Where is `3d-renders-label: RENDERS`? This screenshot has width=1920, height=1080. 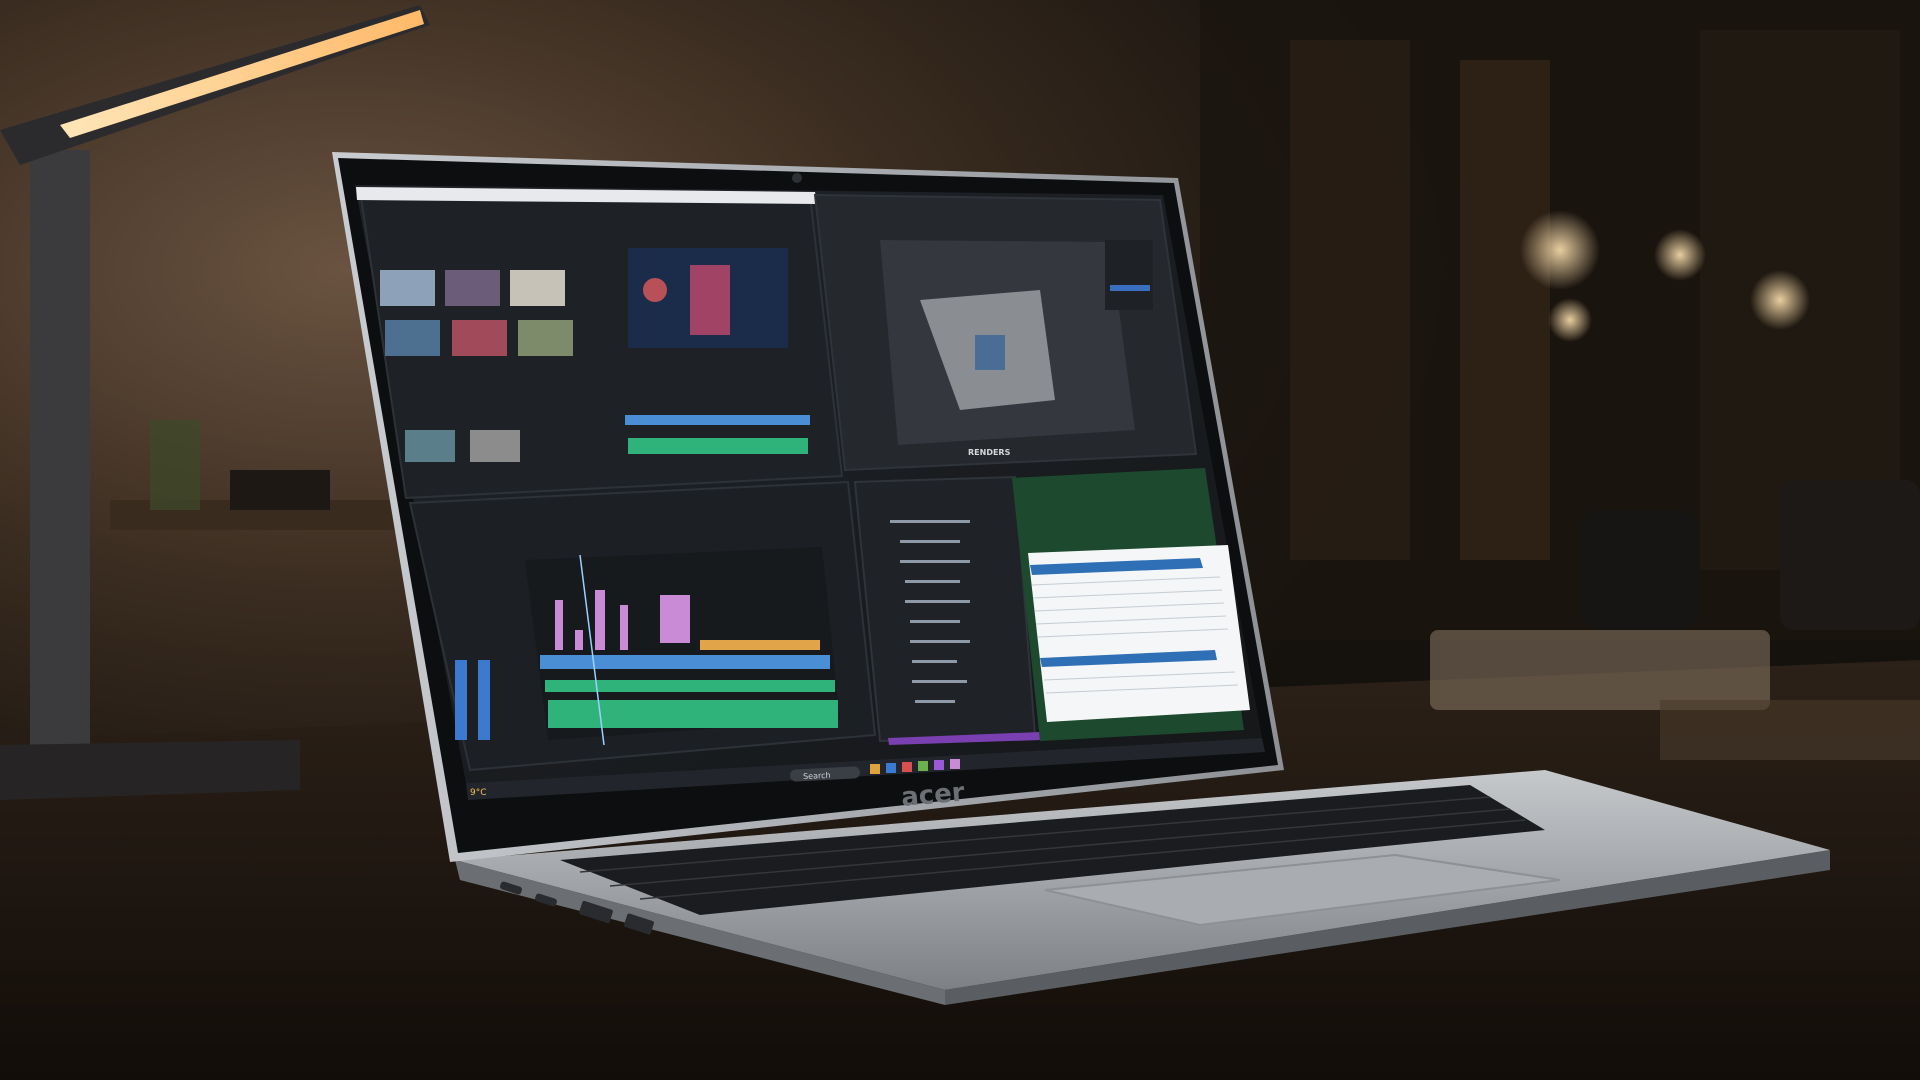
3d-renders-label: RENDERS is located at coordinates (989, 452).